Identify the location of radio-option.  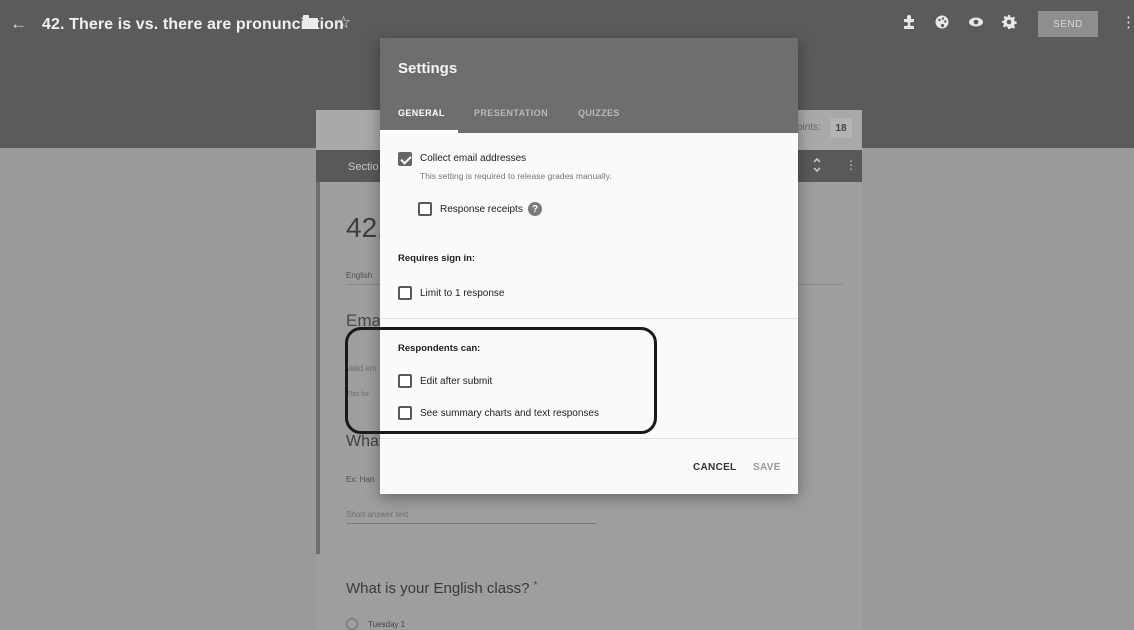
(352, 624).